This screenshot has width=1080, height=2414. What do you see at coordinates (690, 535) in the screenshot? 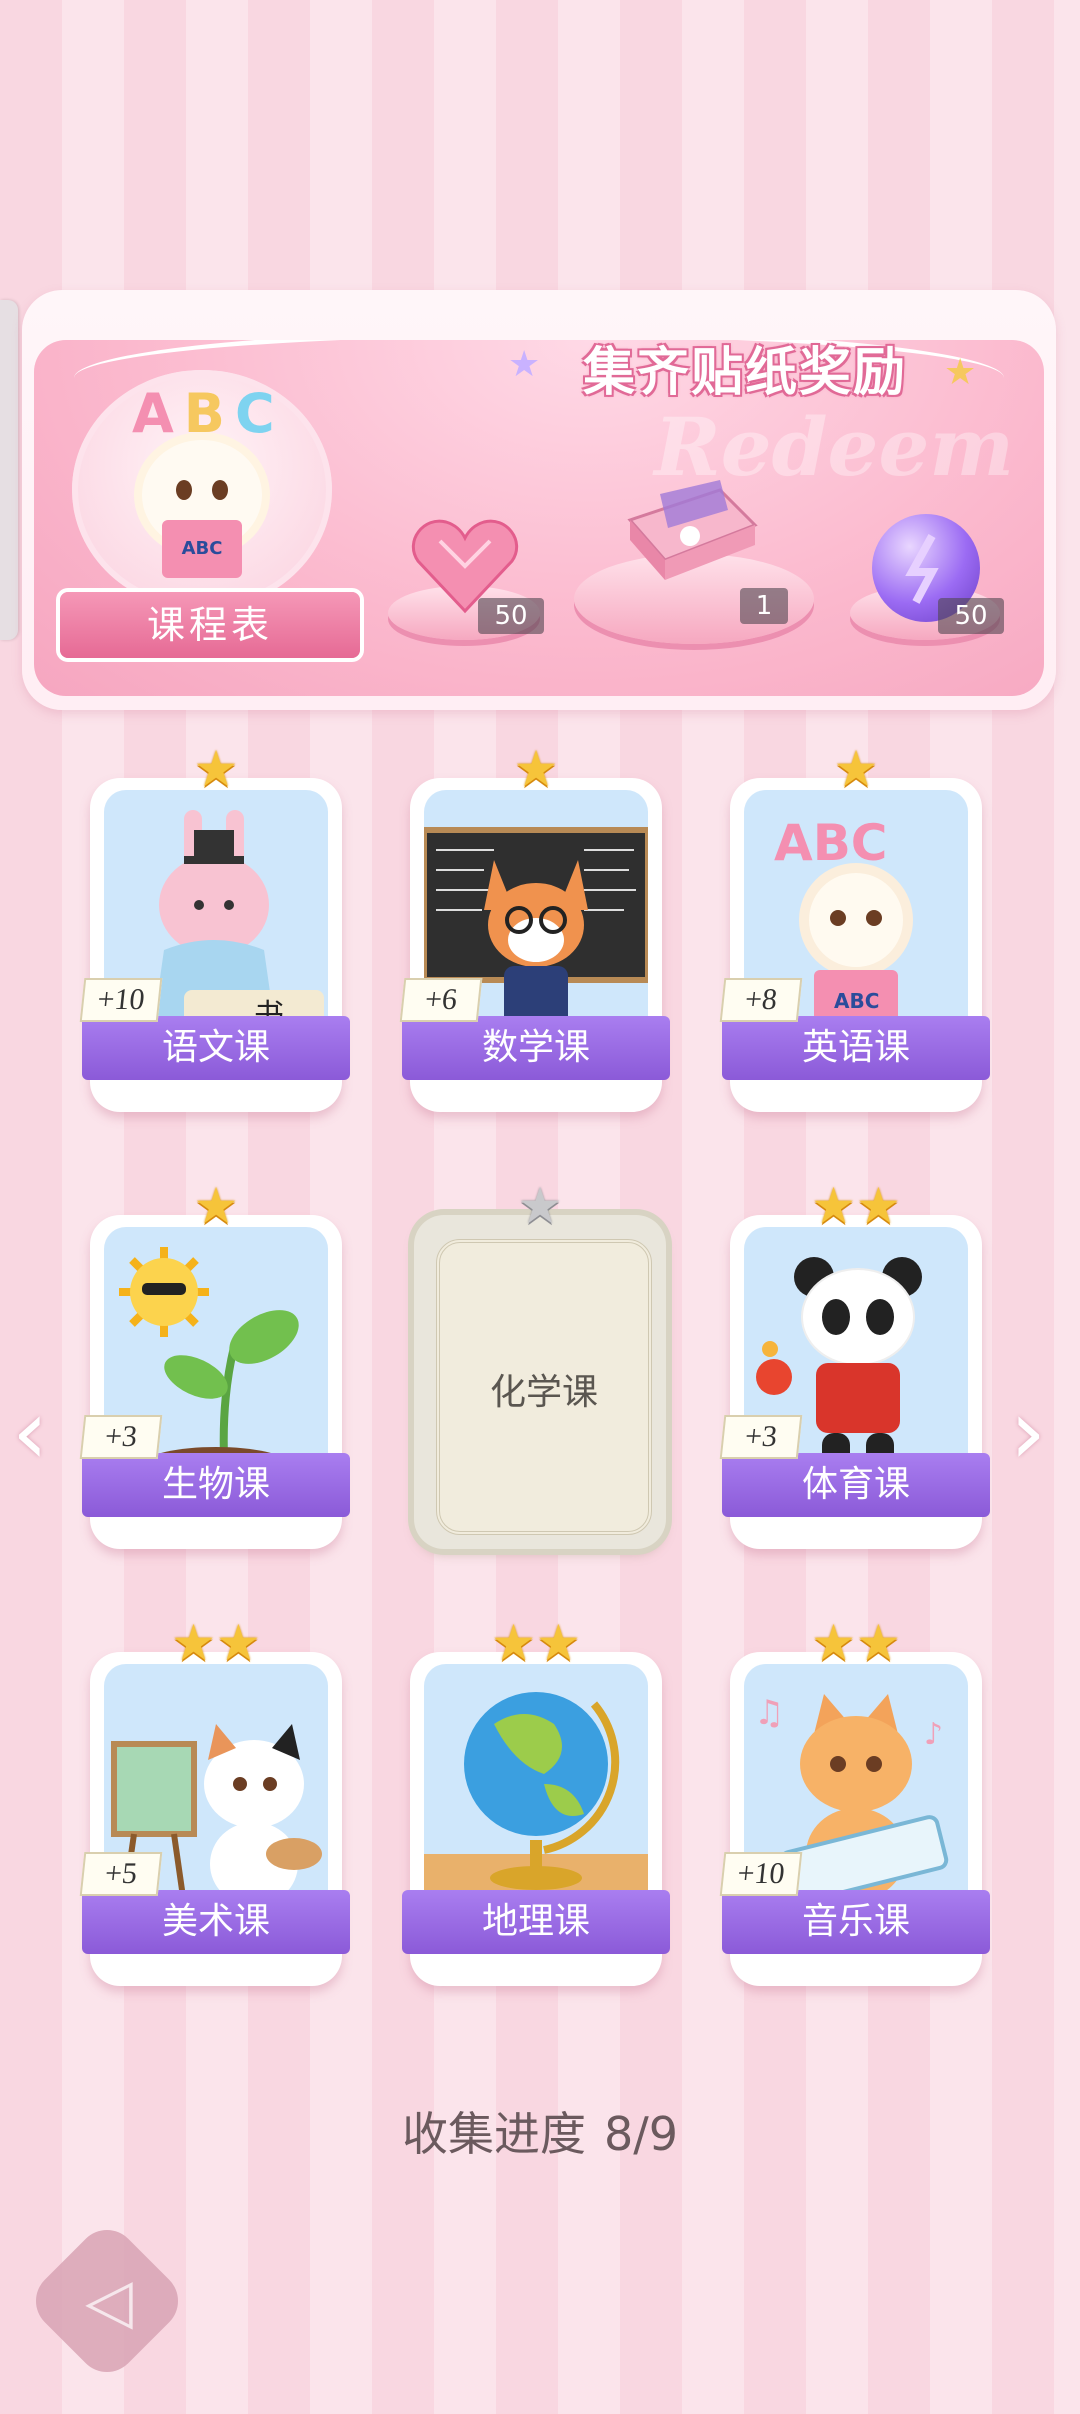
I see `gift-box-icon` at bounding box center [690, 535].